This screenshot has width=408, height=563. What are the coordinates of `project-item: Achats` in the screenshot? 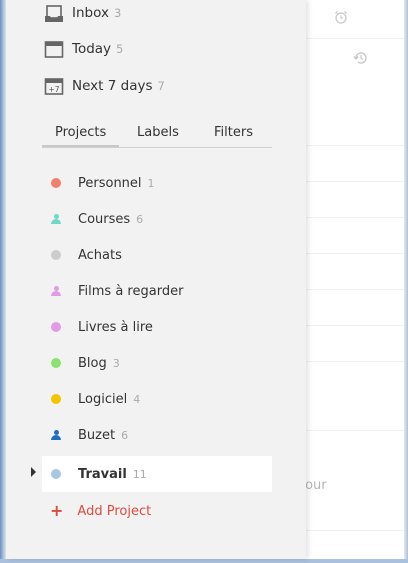 It's located at (157, 255).